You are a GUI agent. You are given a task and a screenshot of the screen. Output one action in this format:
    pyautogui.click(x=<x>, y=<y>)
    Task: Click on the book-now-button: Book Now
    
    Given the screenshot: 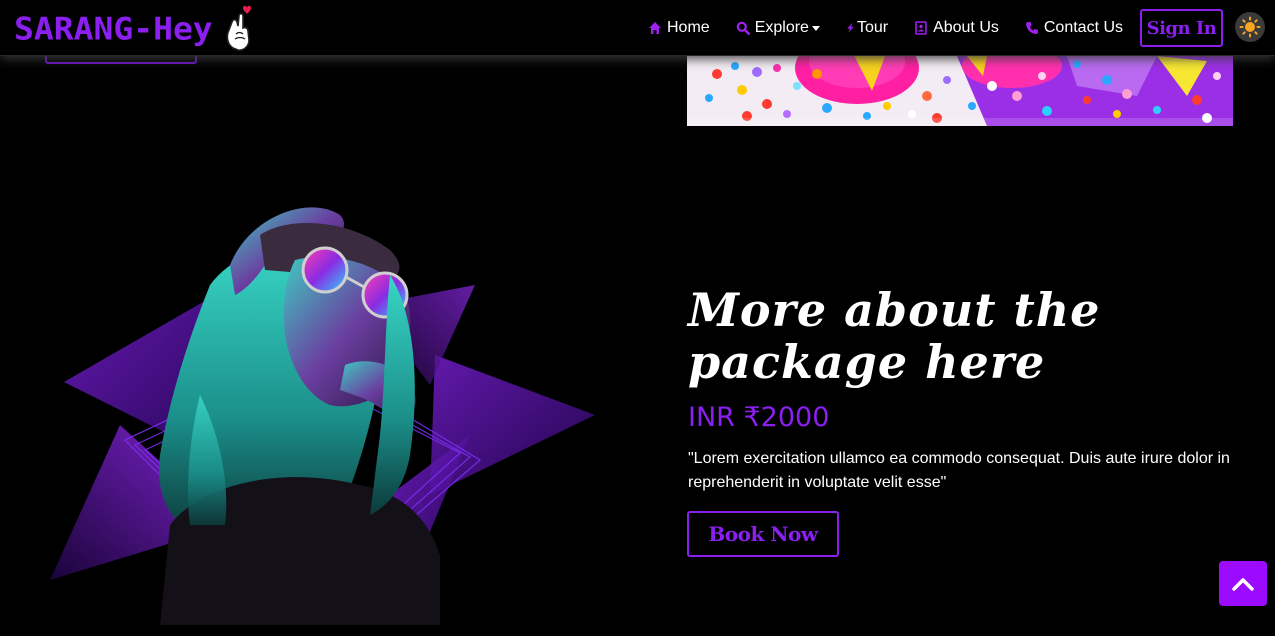 What is the action you would take?
    pyautogui.click(x=763, y=534)
    